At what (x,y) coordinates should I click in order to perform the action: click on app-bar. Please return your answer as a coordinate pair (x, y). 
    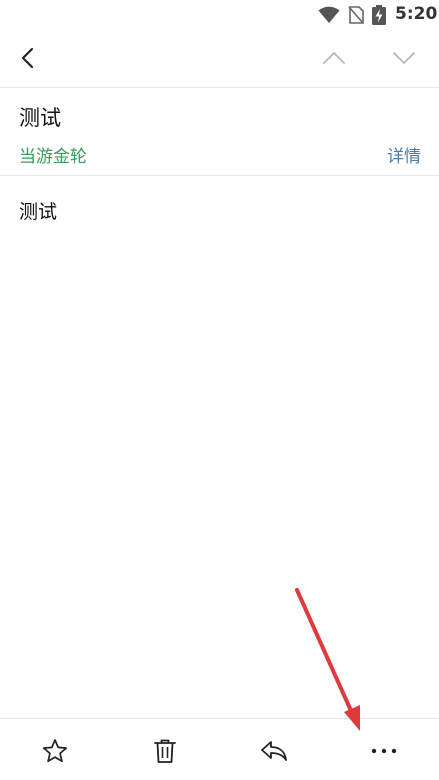
    Looking at the image, I should click on (219, 58).